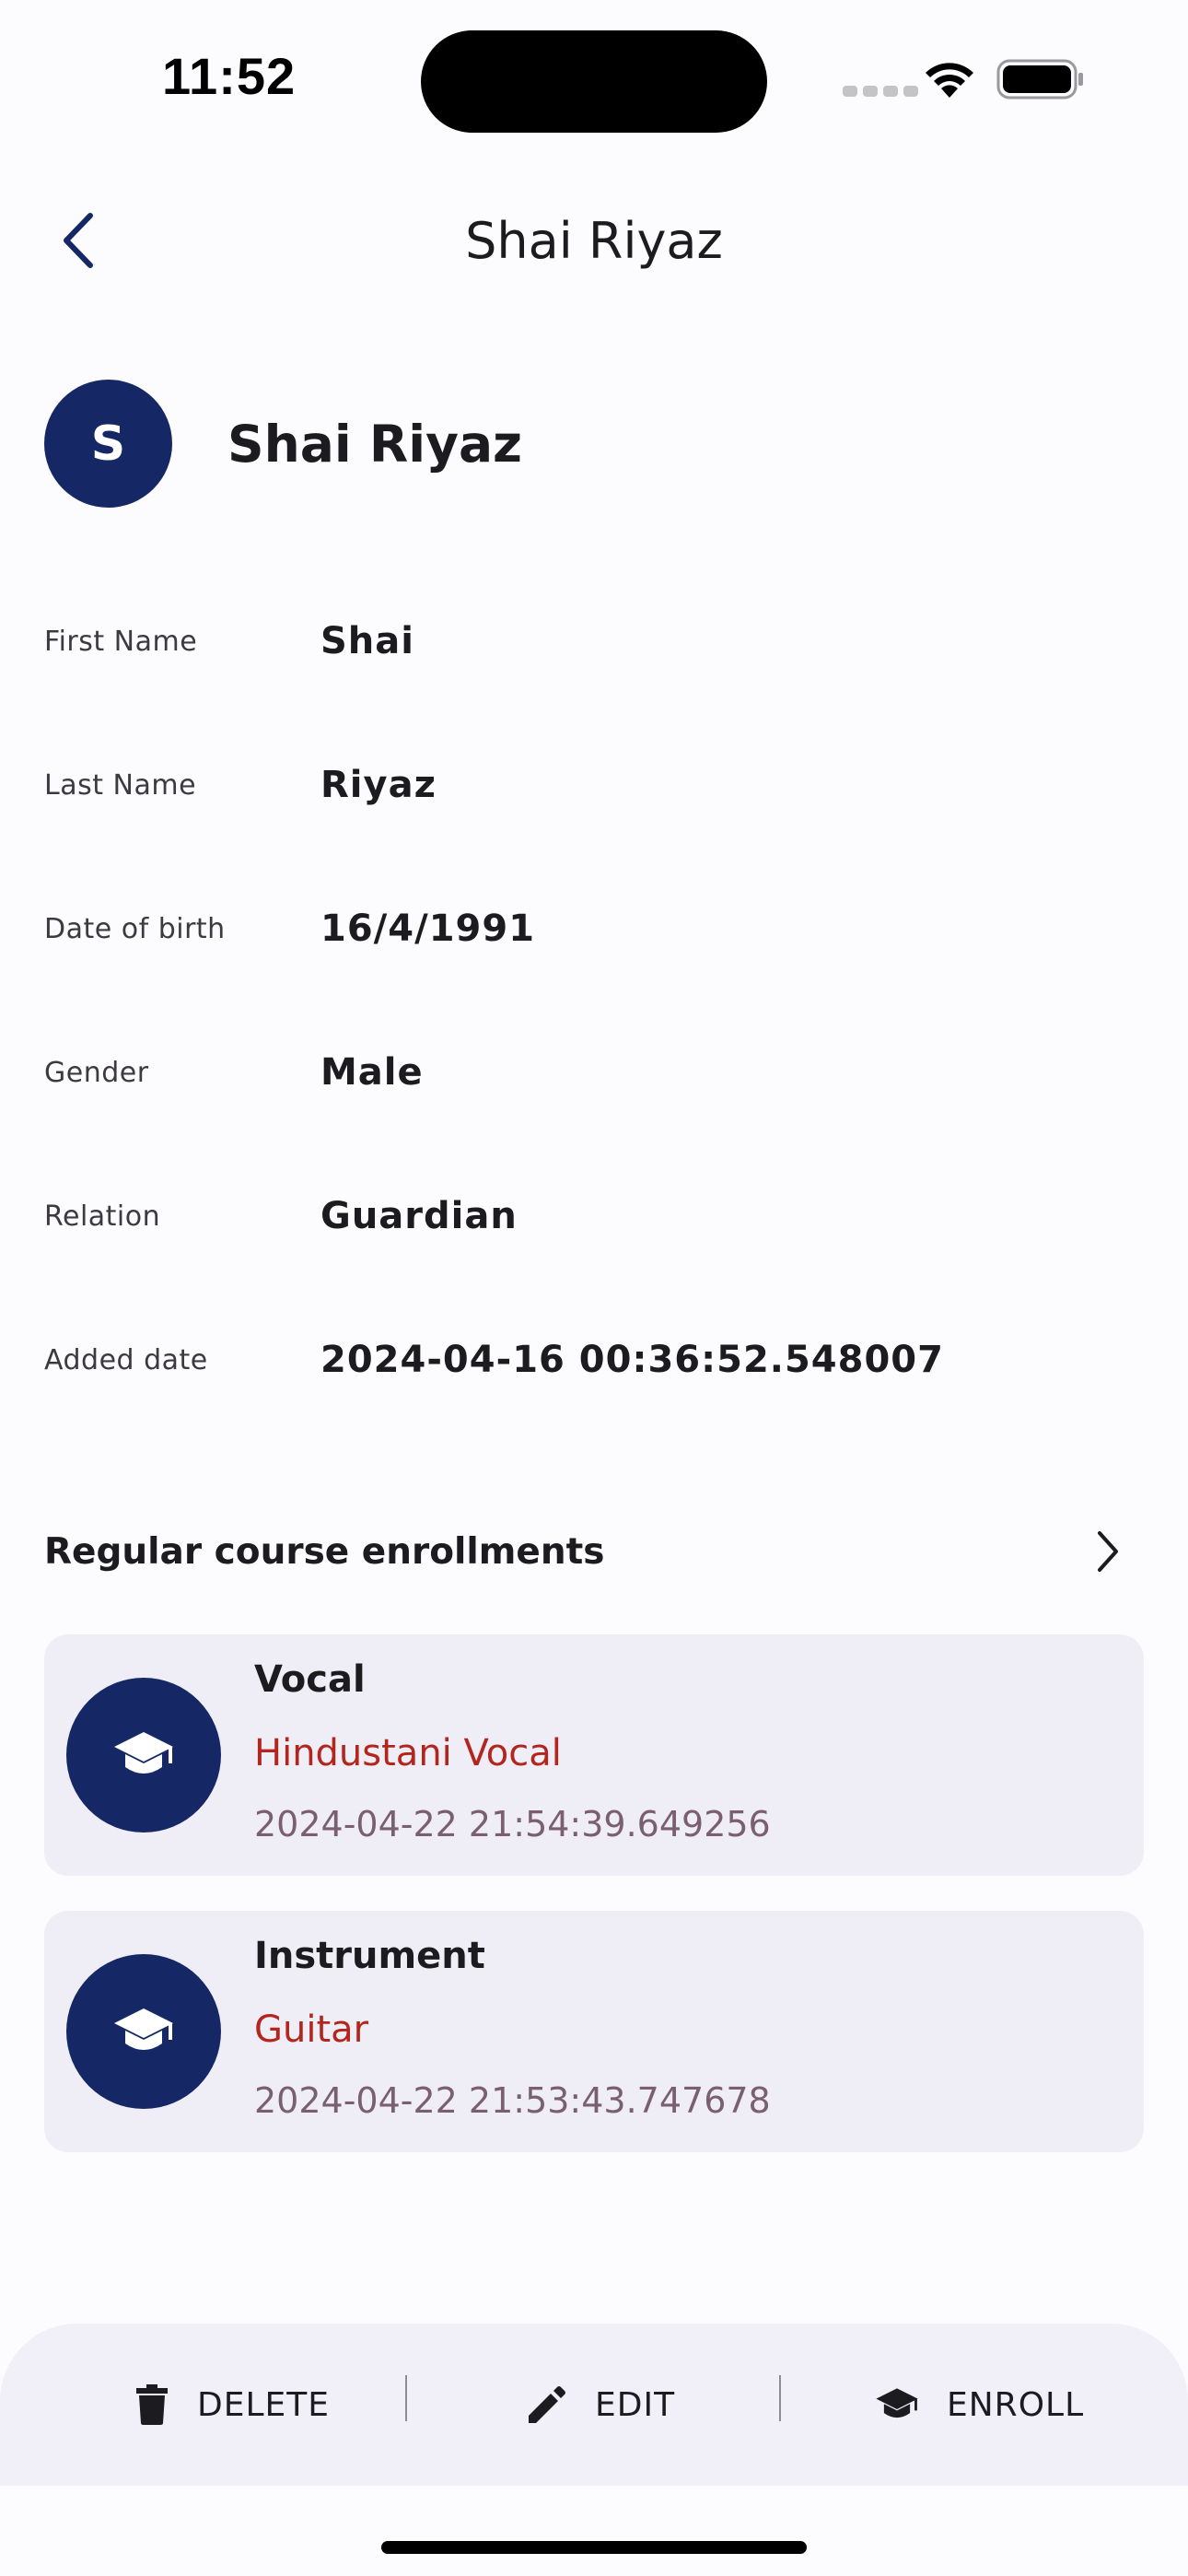 Image resolution: width=1188 pixels, height=2576 pixels. What do you see at coordinates (96, 1072) in the screenshot?
I see `detail-label: Gender` at bounding box center [96, 1072].